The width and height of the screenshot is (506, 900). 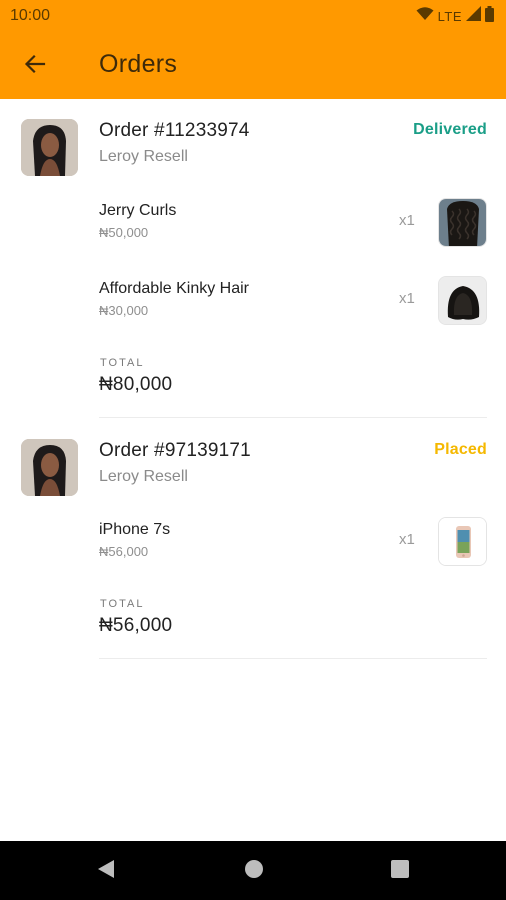 I want to click on status-icons: LTE, so click(x=455, y=16).